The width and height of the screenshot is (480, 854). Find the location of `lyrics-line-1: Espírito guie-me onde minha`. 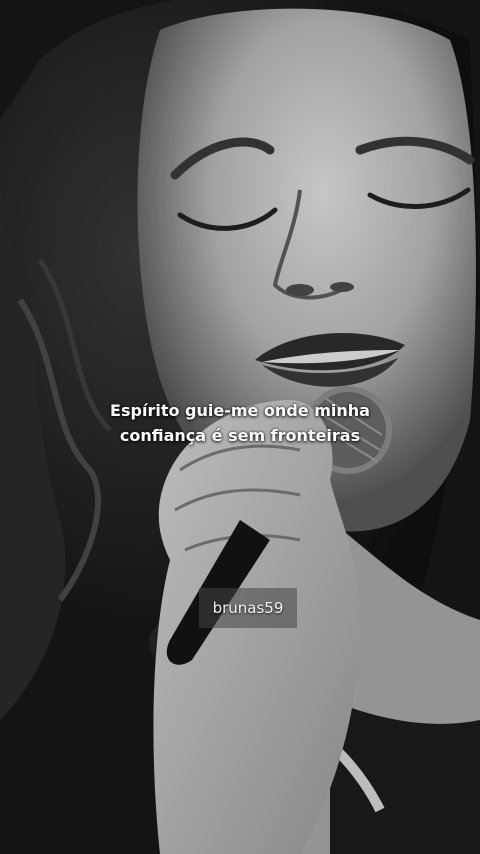

lyrics-line-1: Espírito guie-me onde minha is located at coordinates (240, 410).